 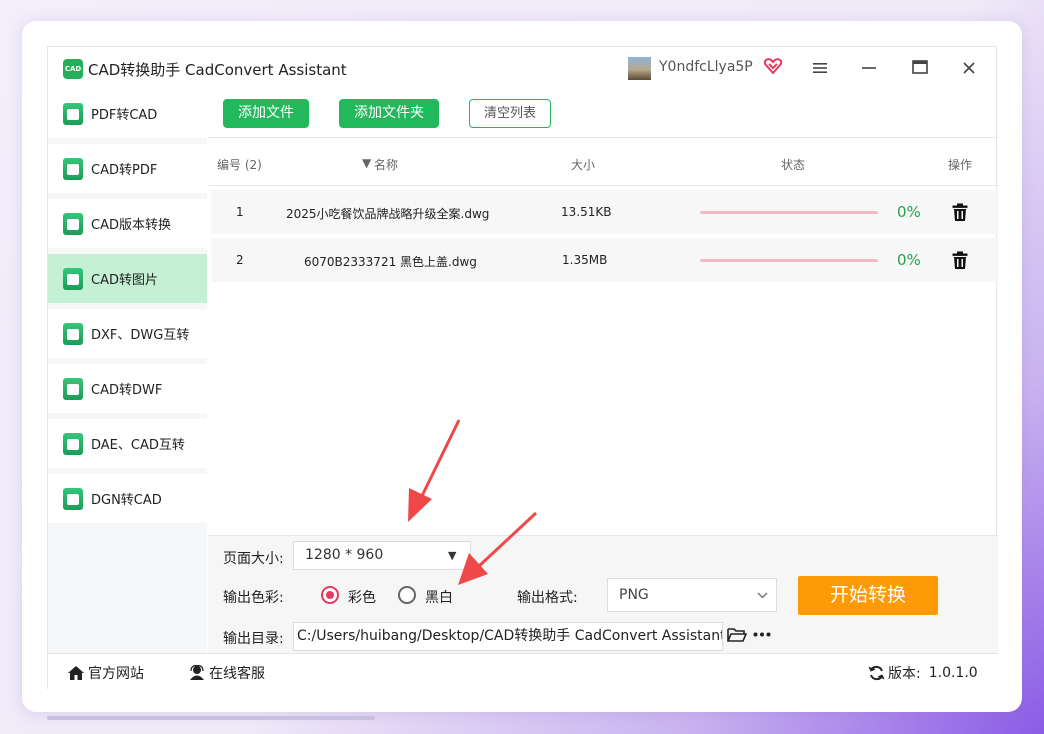 What do you see at coordinates (239, 164) in the screenshot?
I see `header-index: 编号 (2)` at bounding box center [239, 164].